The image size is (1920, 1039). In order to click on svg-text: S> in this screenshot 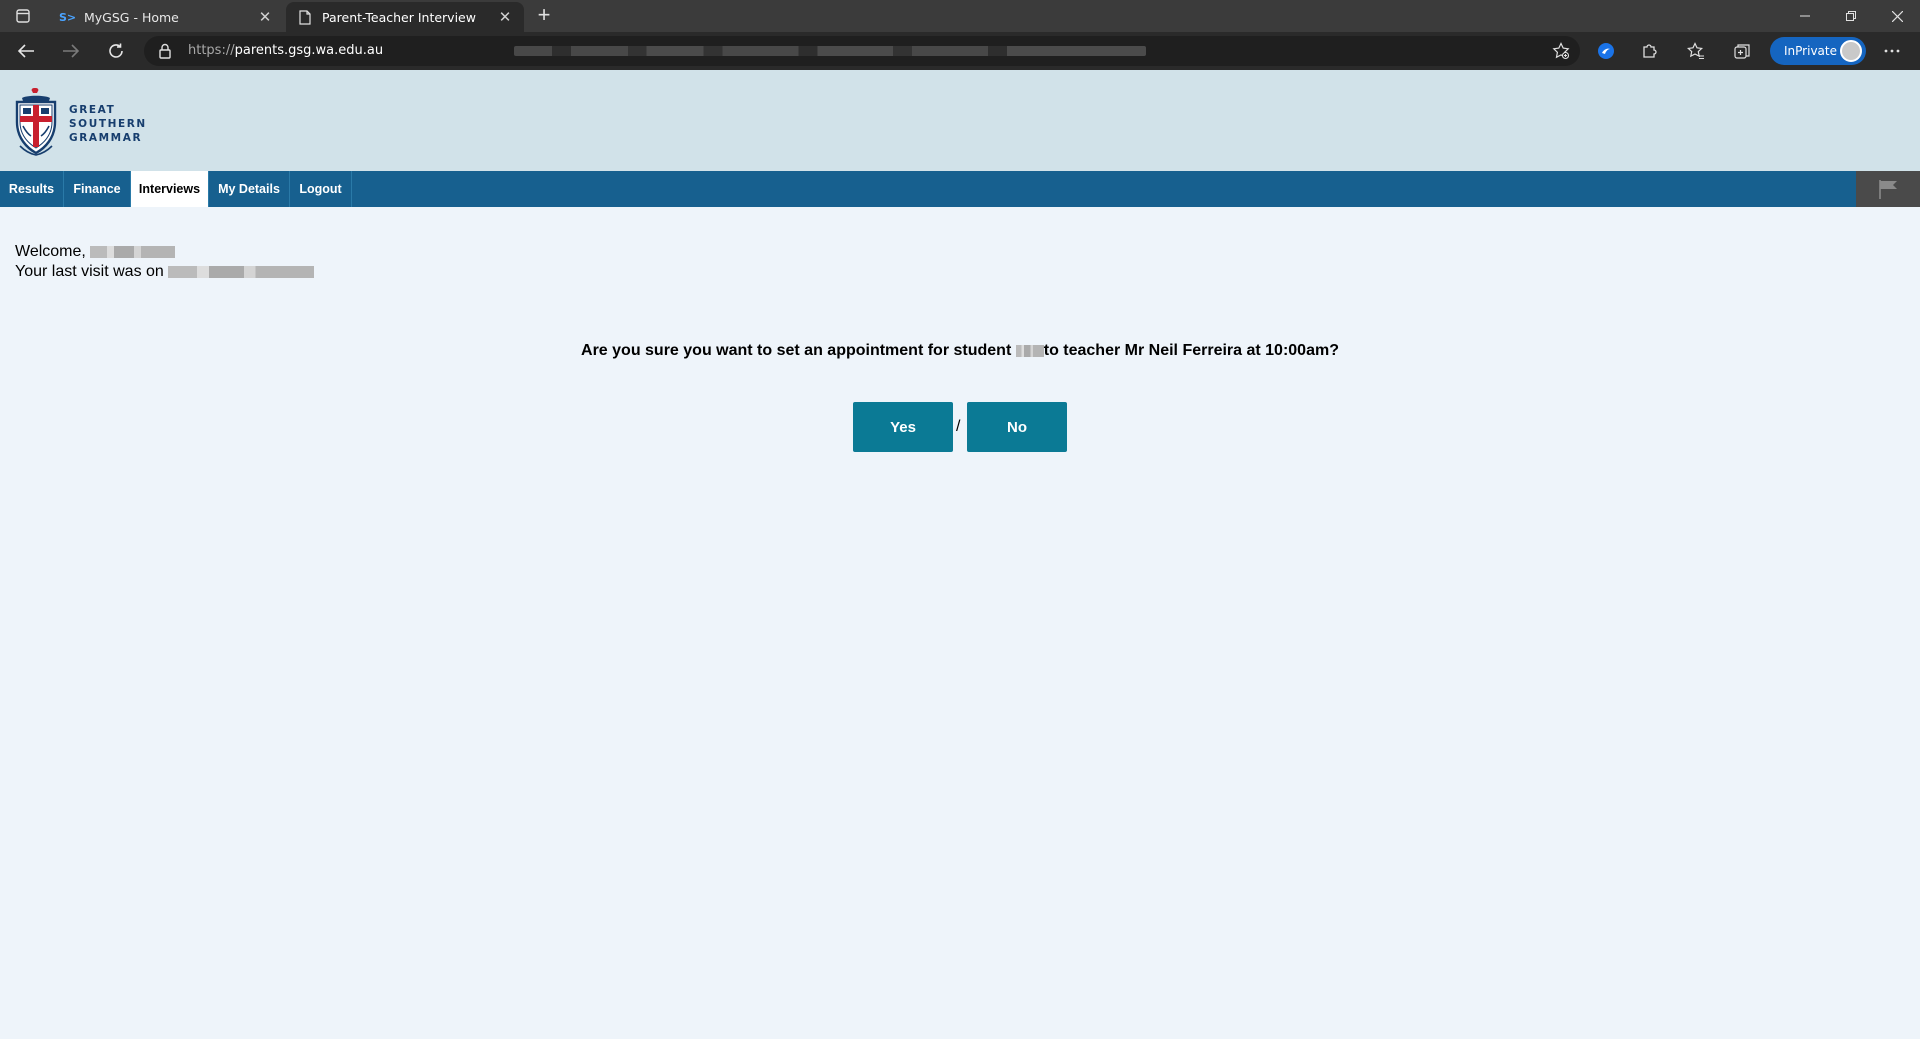, I will do `click(67, 17)`.